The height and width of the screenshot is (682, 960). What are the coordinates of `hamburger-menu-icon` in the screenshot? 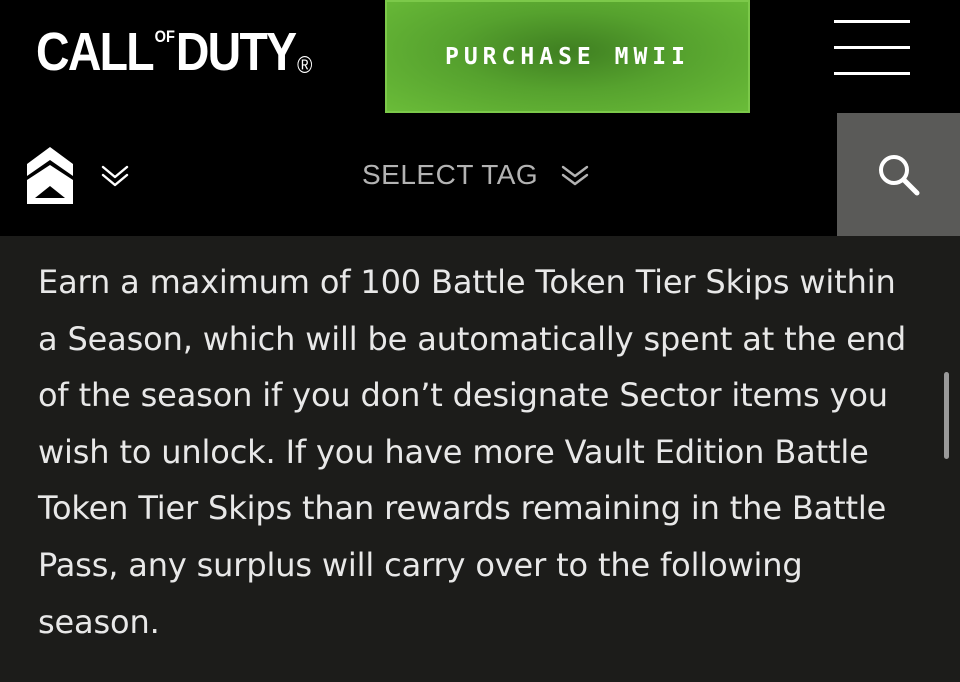 It's located at (872, 48).